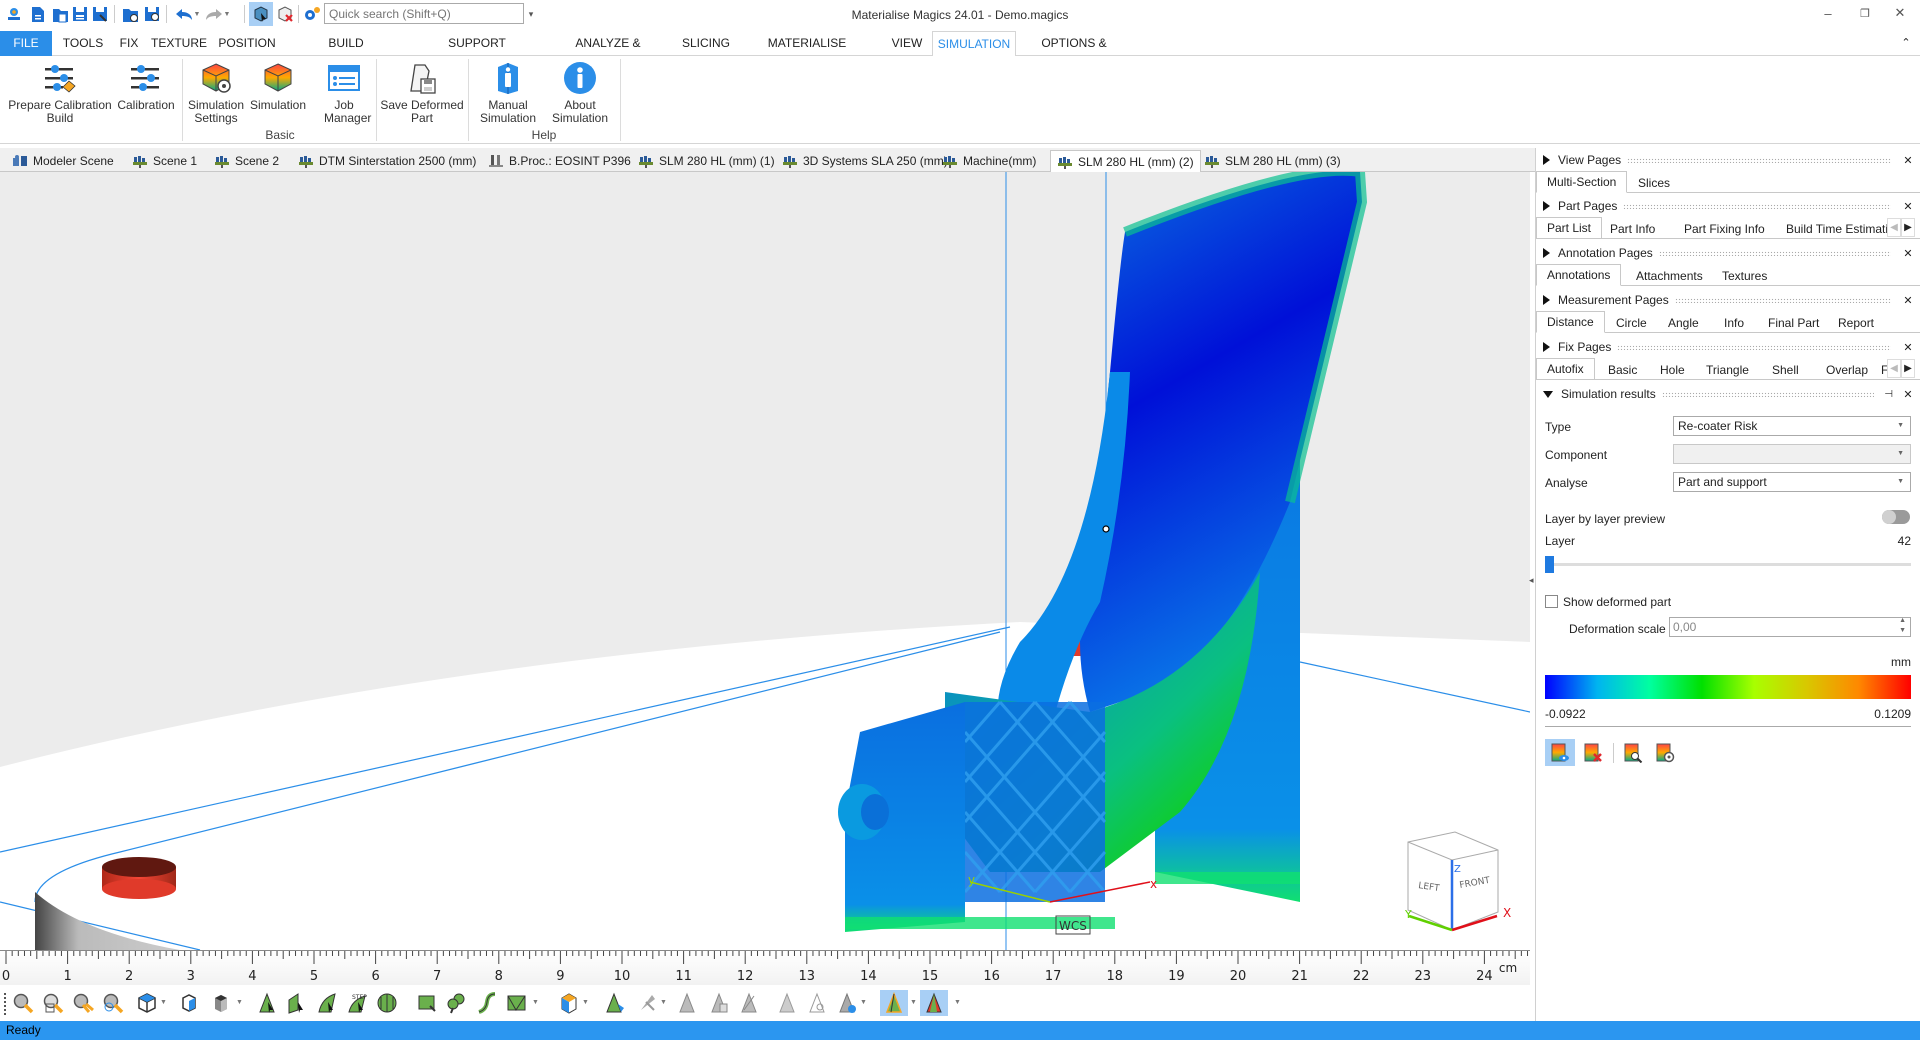  Describe the element at coordinates (1728, 300) in the screenshot. I see `measurement-pages-header: Measurement Pages ✕` at that location.